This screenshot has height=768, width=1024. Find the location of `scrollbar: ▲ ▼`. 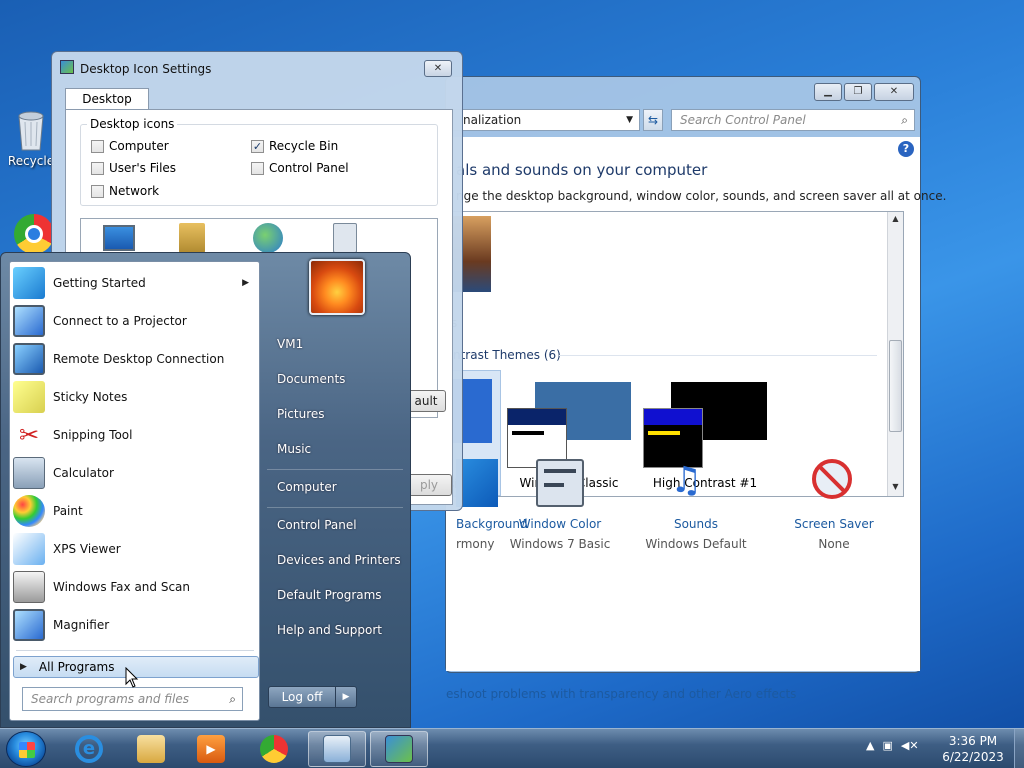

scrollbar: ▲ ▼ is located at coordinates (895, 354).